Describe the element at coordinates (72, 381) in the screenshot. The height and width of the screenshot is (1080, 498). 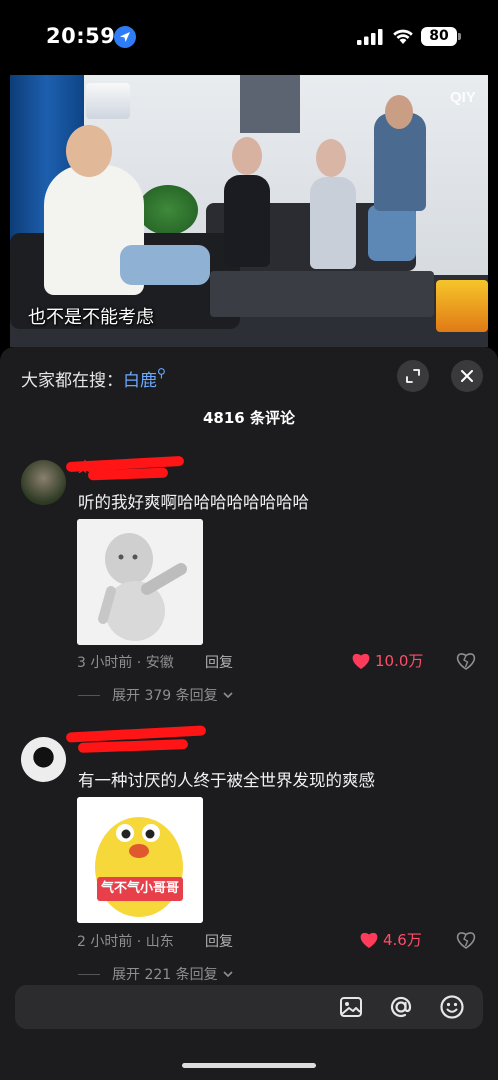
I see `search-suggestion-prefix: 大家都在搜：` at that location.